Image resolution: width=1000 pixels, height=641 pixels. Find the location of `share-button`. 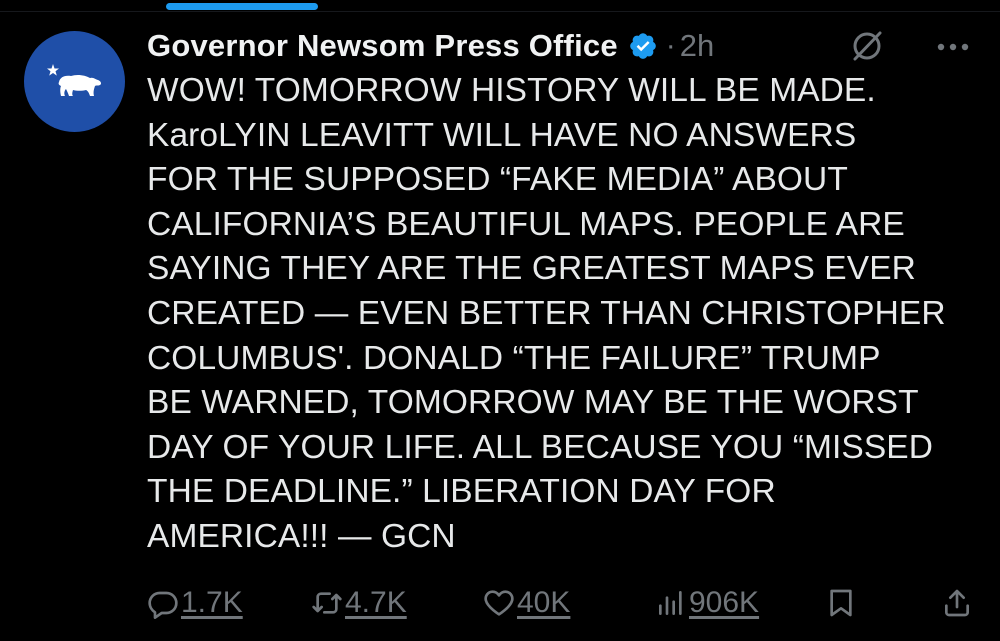

share-button is located at coordinates (957, 603).